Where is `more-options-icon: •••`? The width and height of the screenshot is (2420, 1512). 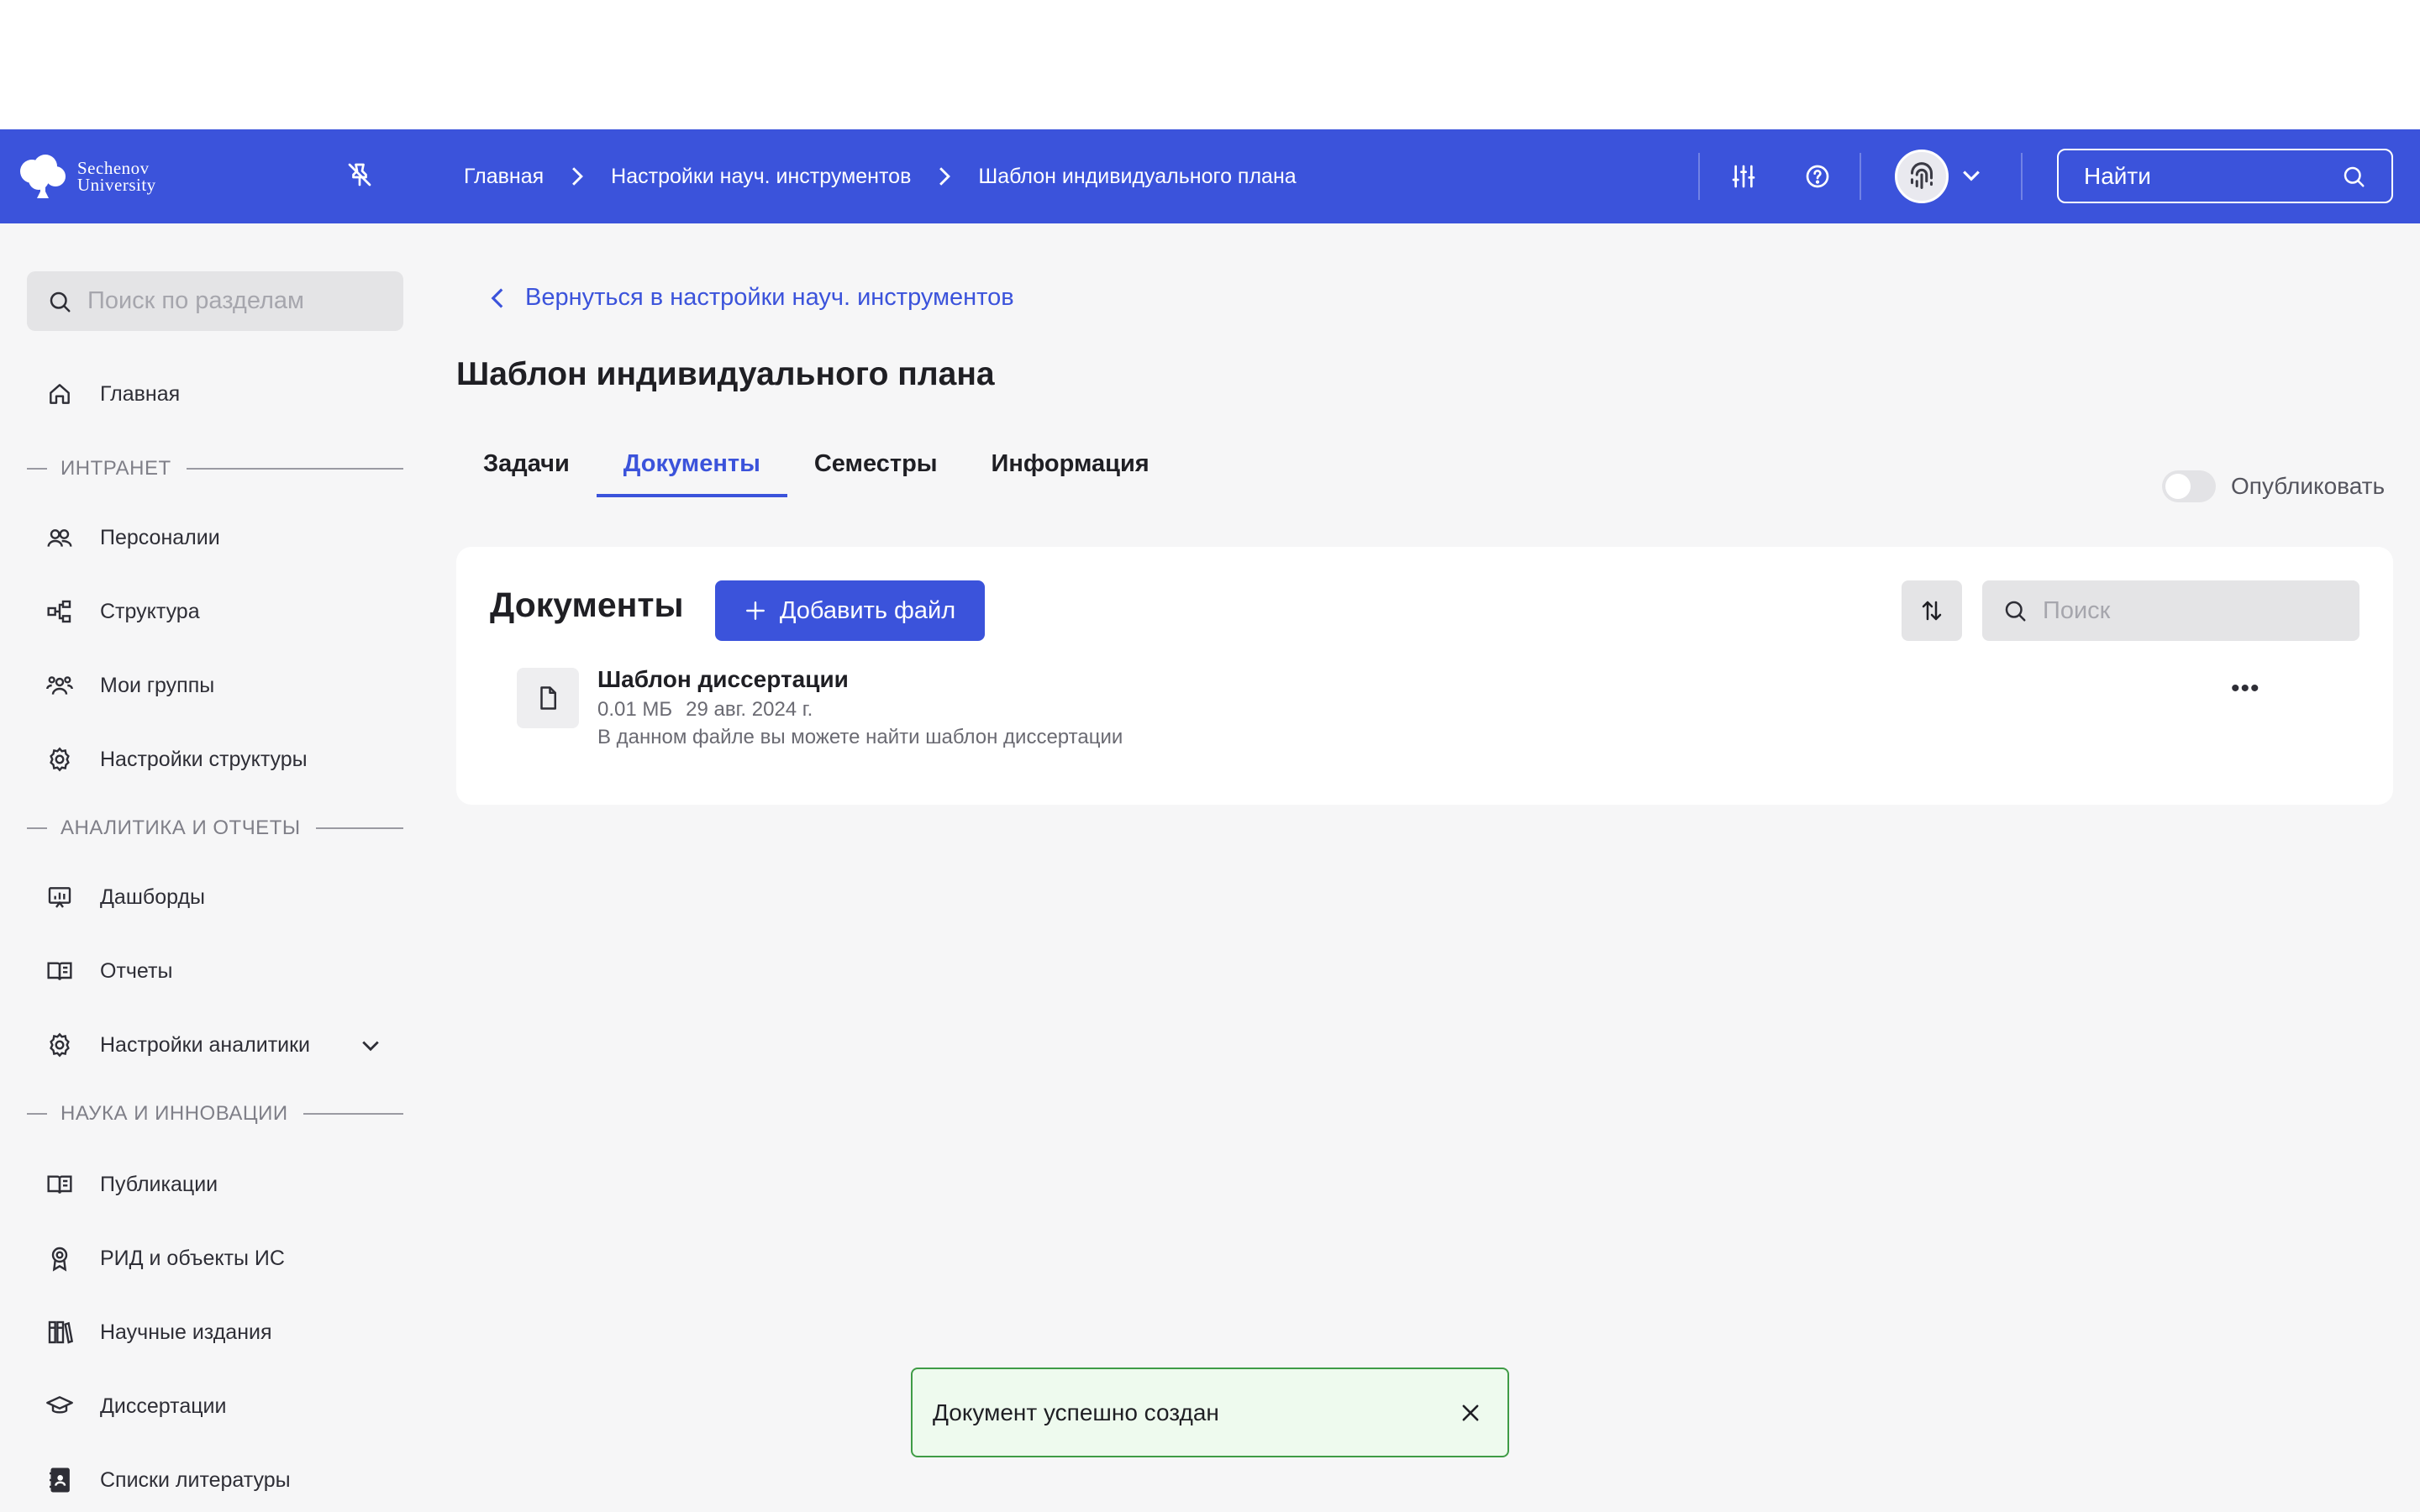 more-options-icon: ••• is located at coordinates (2245, 689).